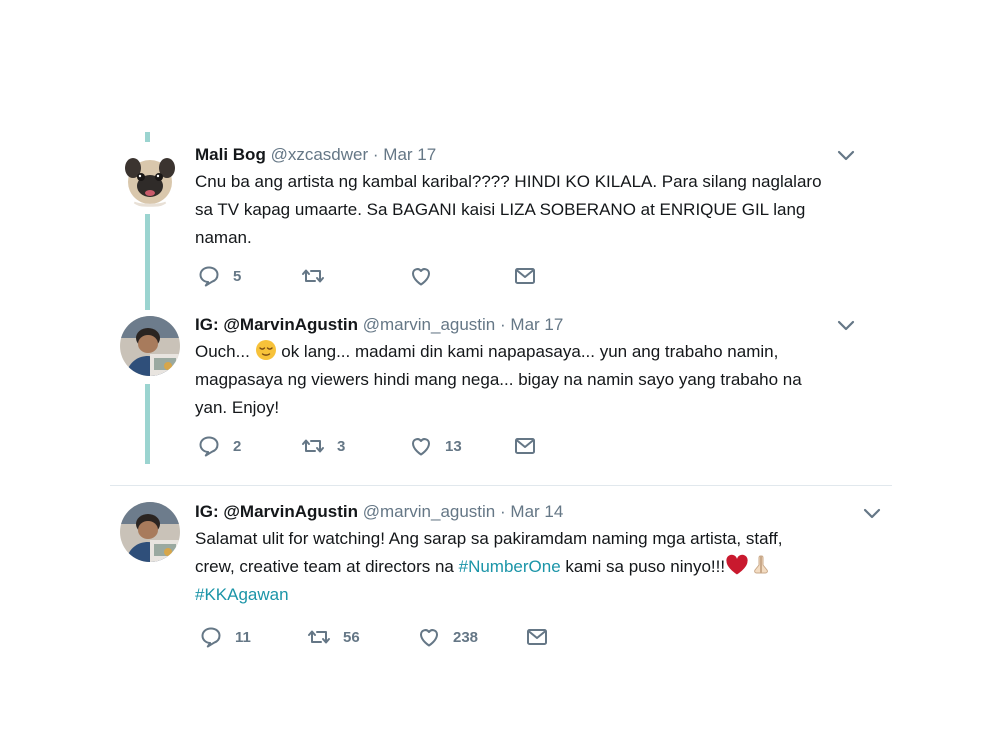 The image size is (1000, 750). Describe the element at coordinates (237, 276) in the screenshot. I see `reply-count: 5` at that location.